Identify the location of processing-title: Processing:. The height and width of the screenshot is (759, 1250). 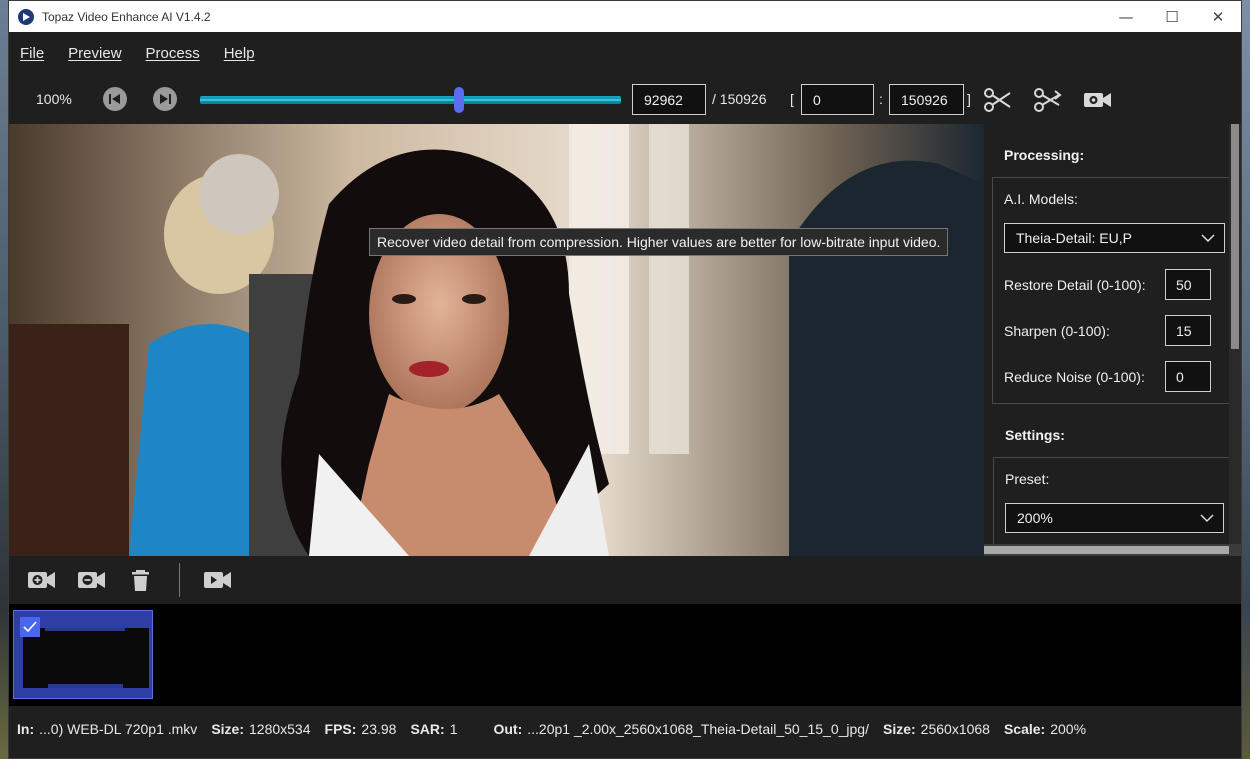
(1044, 155).